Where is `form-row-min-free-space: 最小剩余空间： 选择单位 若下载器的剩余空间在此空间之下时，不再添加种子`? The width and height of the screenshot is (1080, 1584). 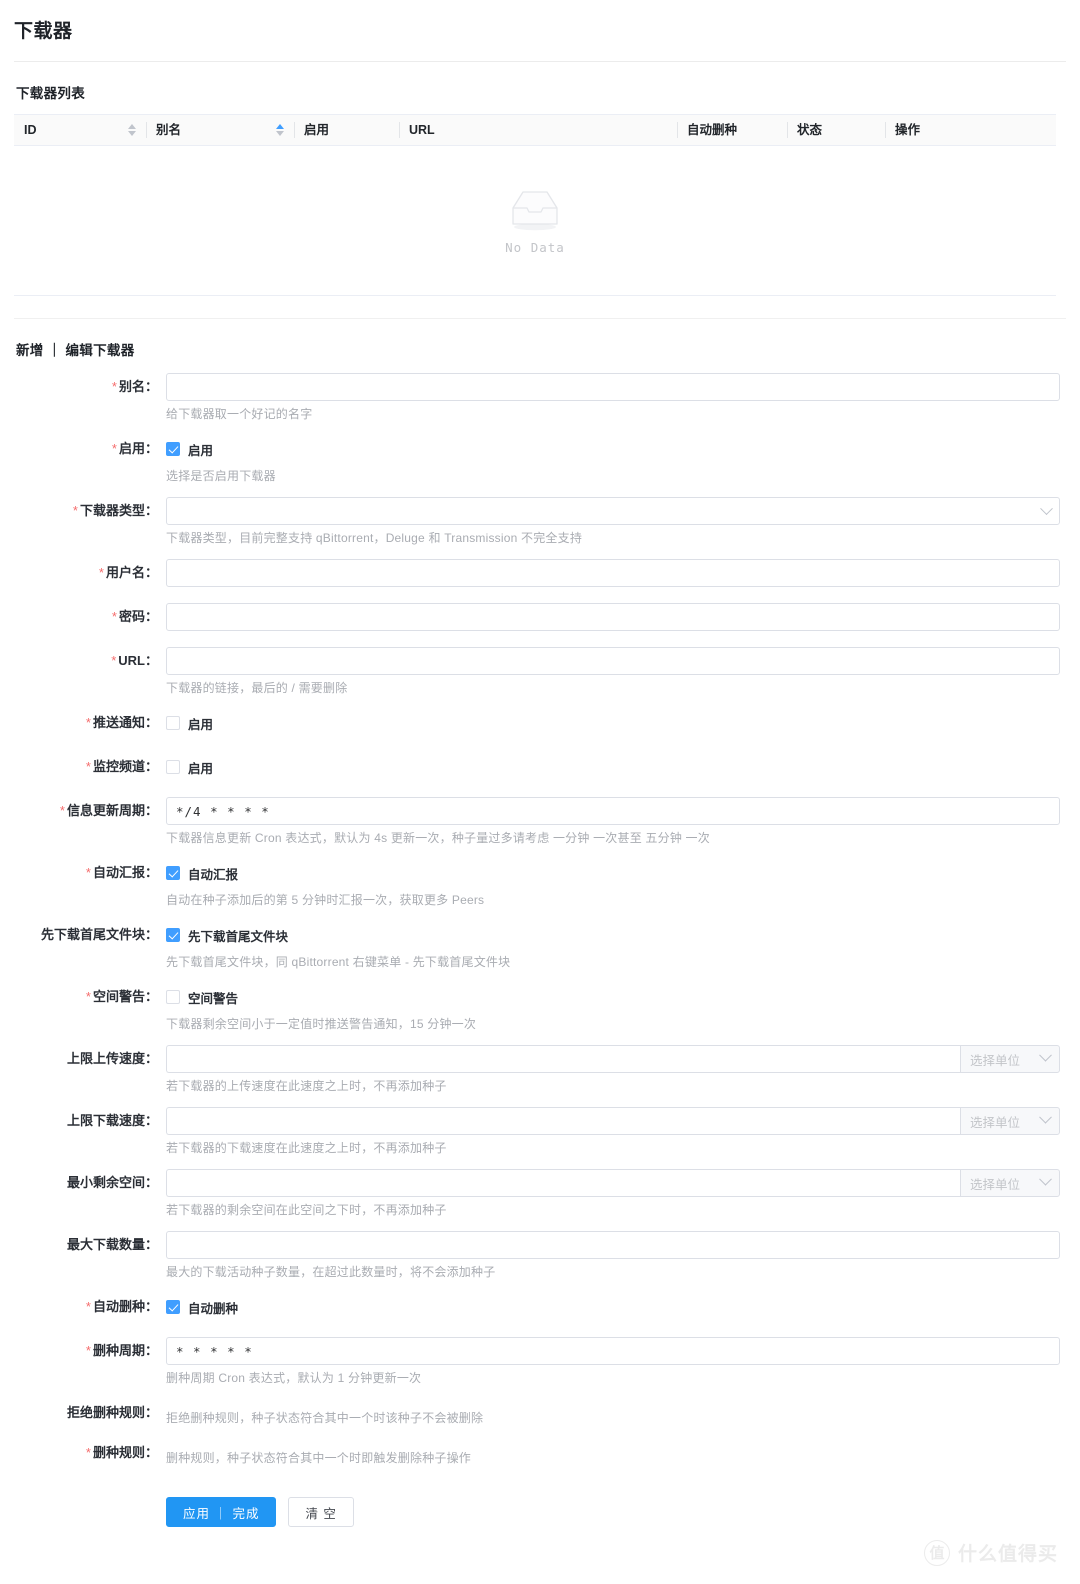 form-row-min-free-space: 最小剩余空间： 选择单位 若下载器的剩余空间在此空间之下时，不再添加种子 is located at coordinates (540, 1194).